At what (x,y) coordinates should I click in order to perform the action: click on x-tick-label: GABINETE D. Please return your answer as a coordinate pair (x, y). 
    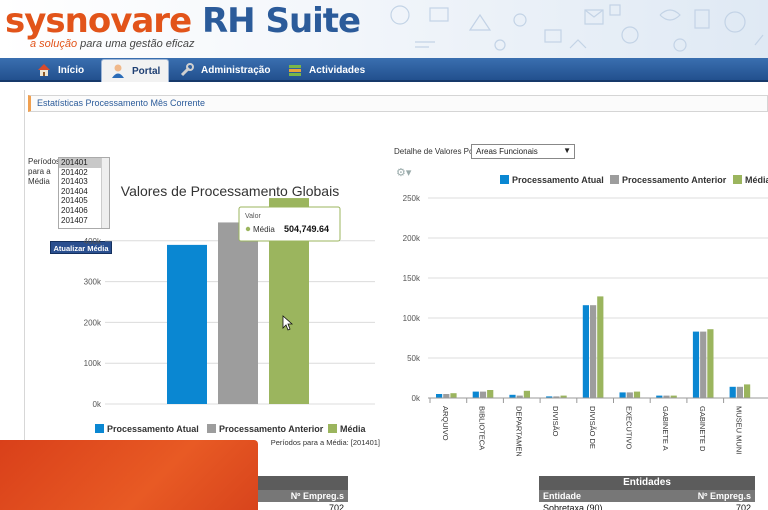
    Looking at the image, I should click on (702, 429).